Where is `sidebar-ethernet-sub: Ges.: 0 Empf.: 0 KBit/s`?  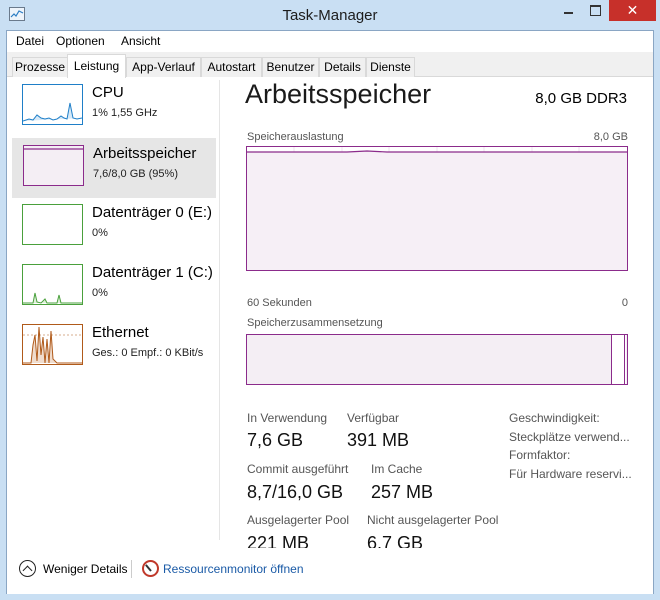
sidebar-ethernet-sub: Ges.: 0 Empf.: 0 KBit/s is located at coordinates (147, 353).